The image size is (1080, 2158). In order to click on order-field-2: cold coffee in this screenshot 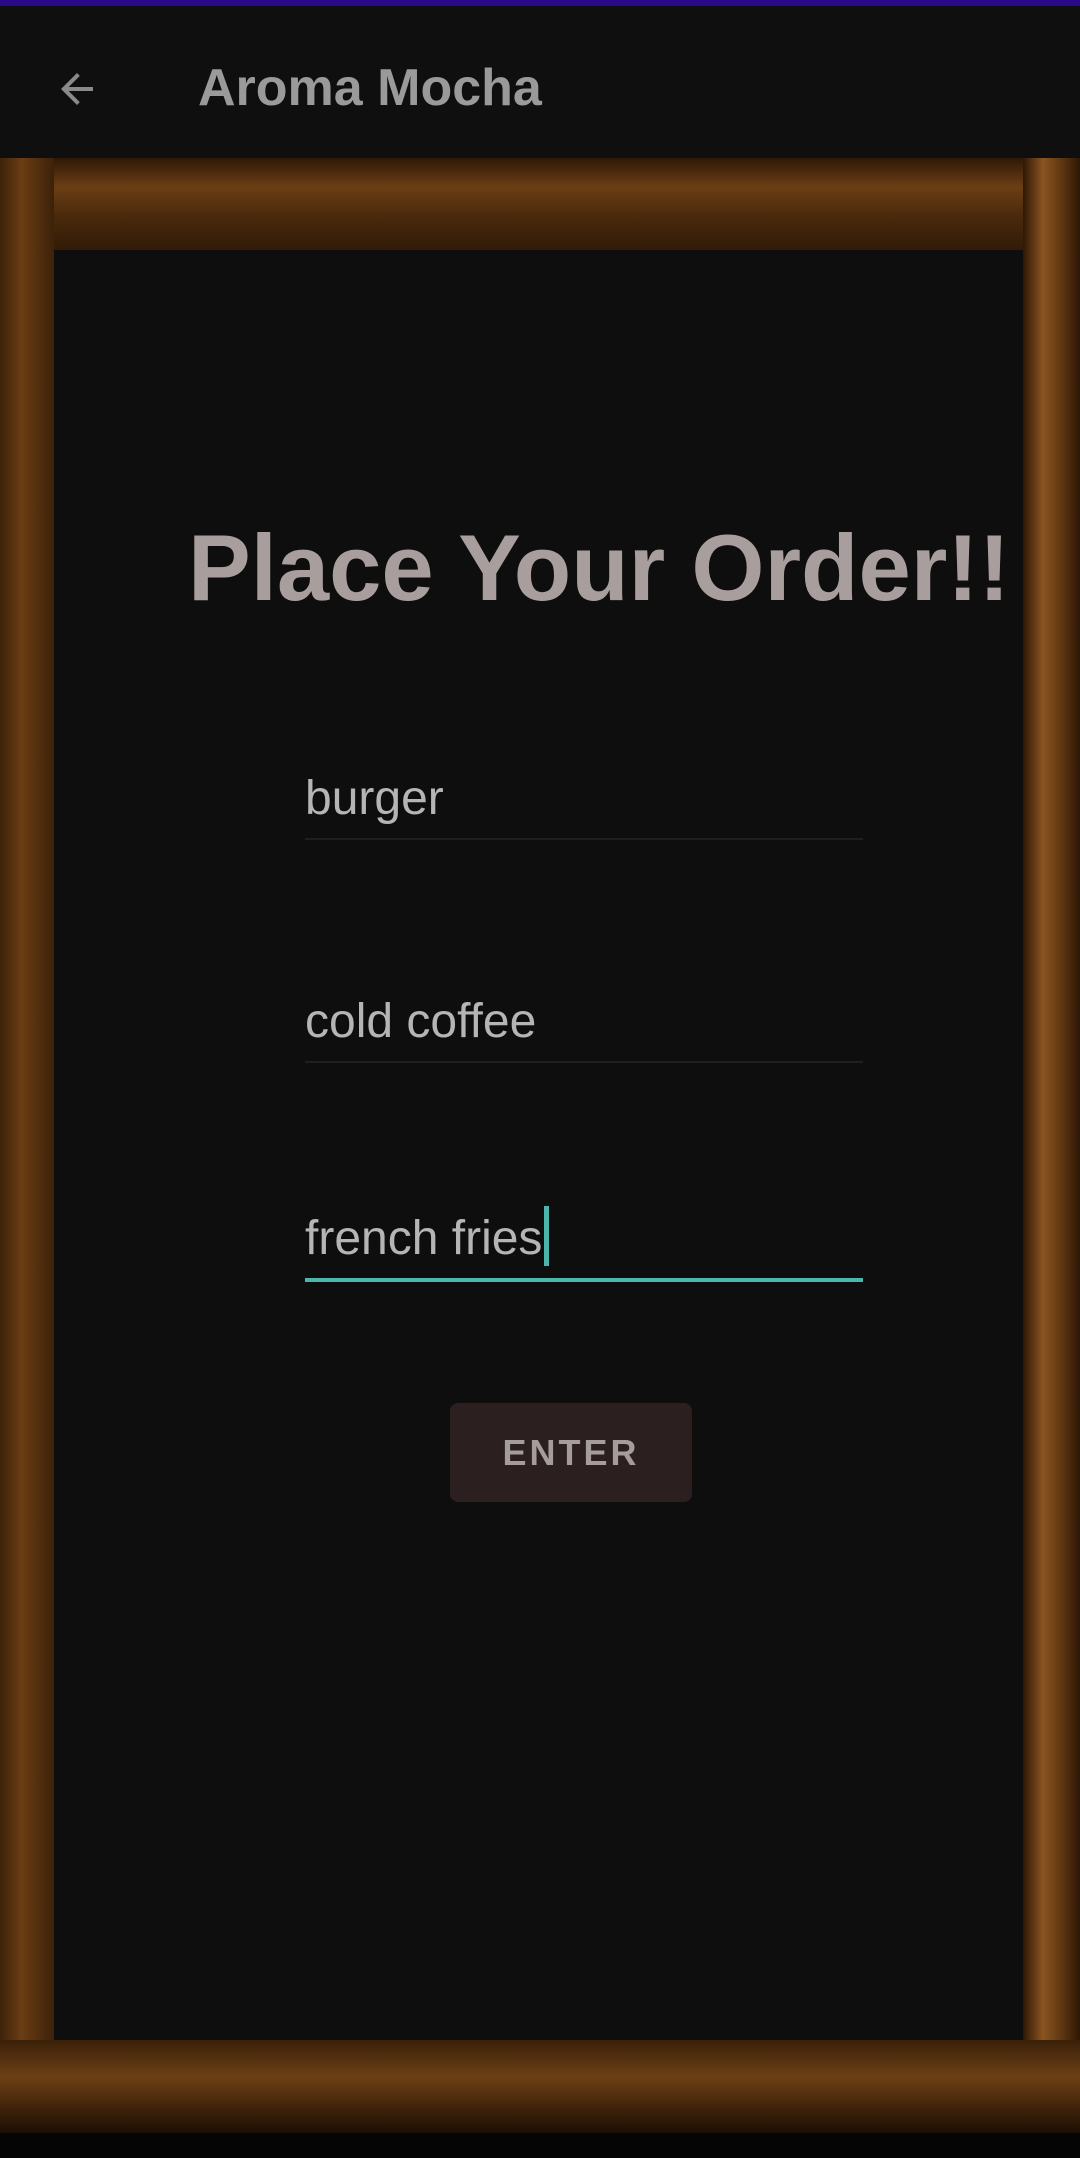, I will do `click(584, 1022)`.